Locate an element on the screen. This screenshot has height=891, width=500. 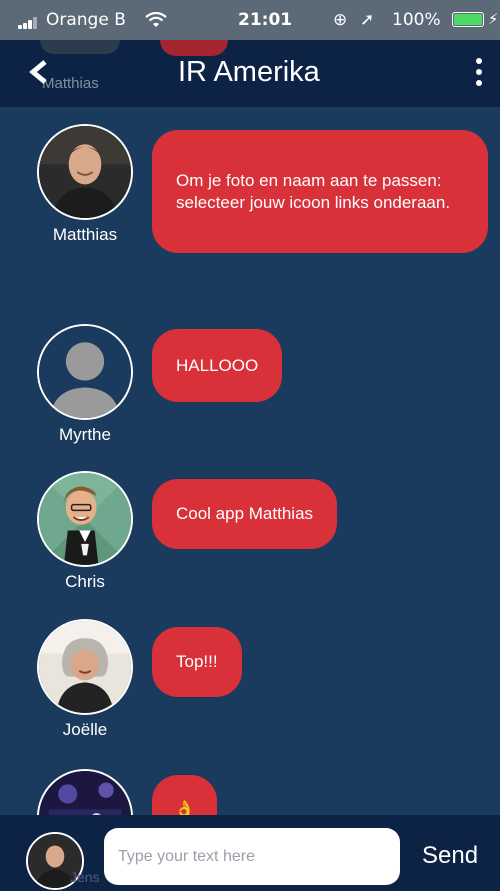
message-bubble: HALLOOO is located at coordinates (217, 365).